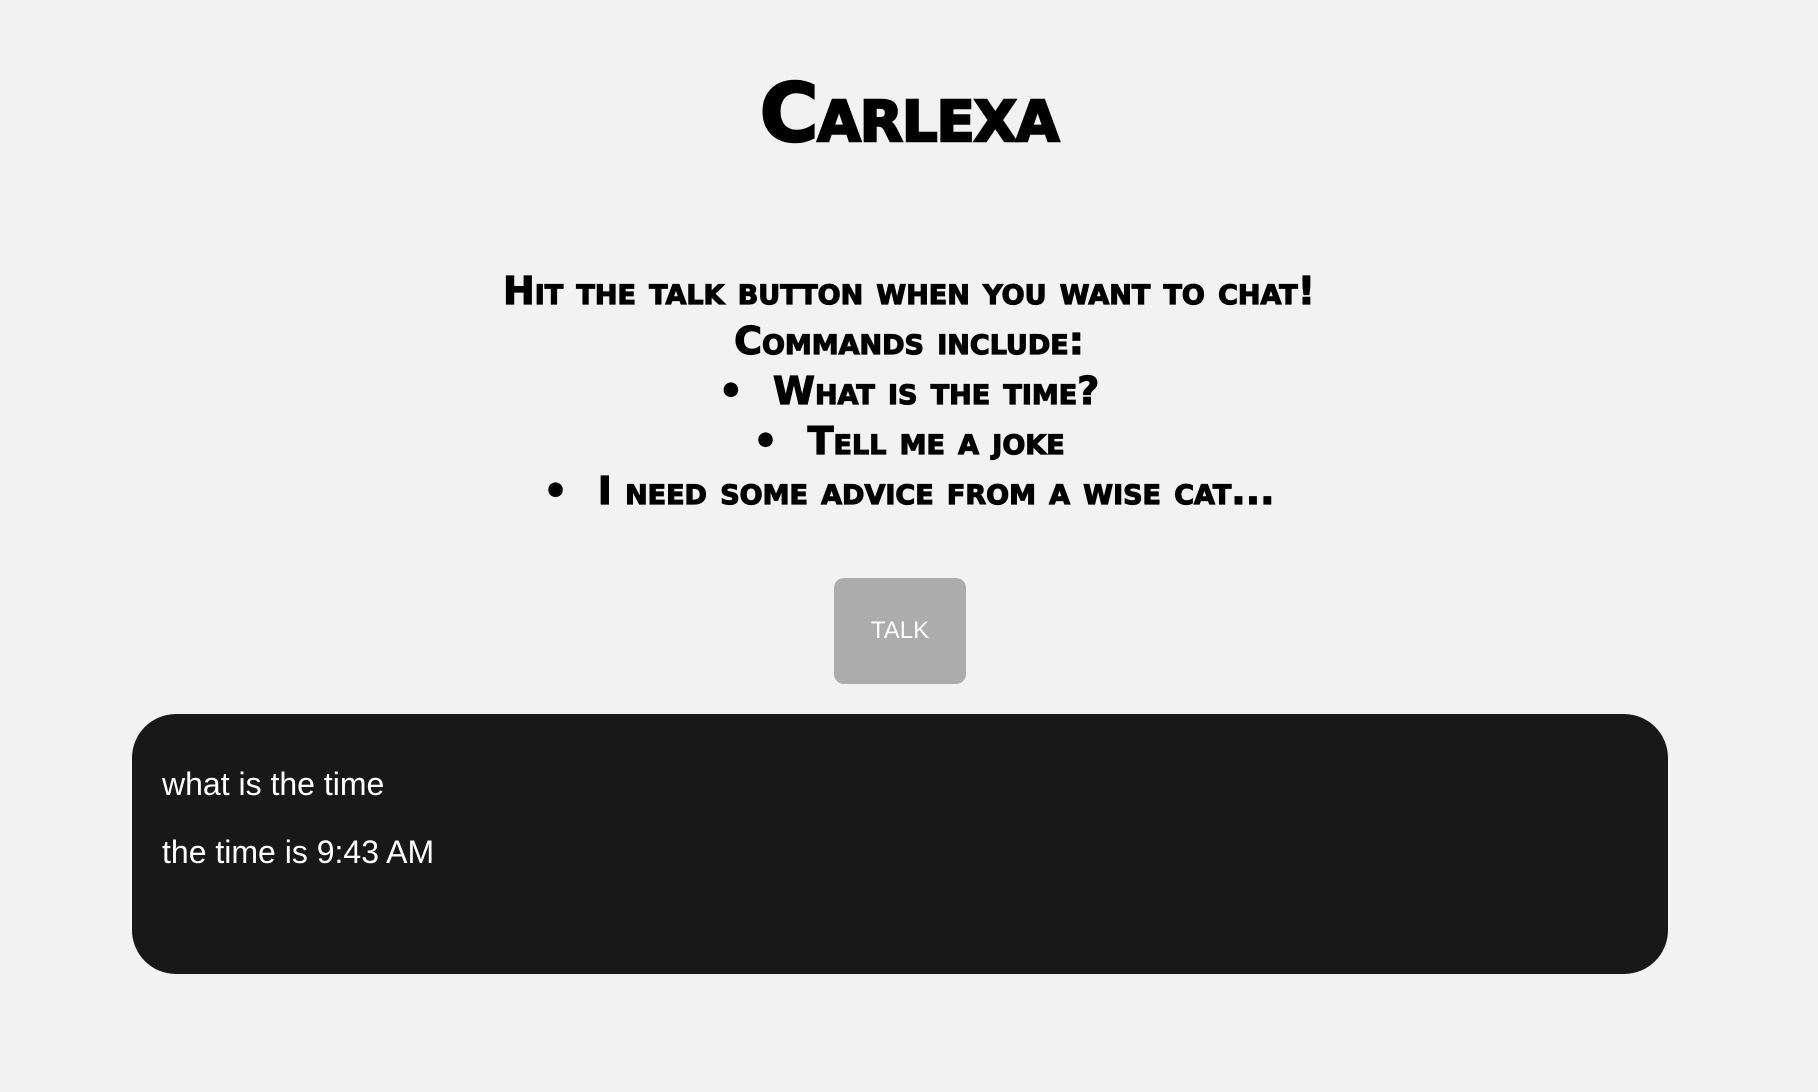 Image resolution: width=1818 pixels, height=1092 pixels. What do you see at coordinates (298, 852) in the screenshot?
I see `assistant-message: the time is 9:43 AM` at bounding box center [298, 852].